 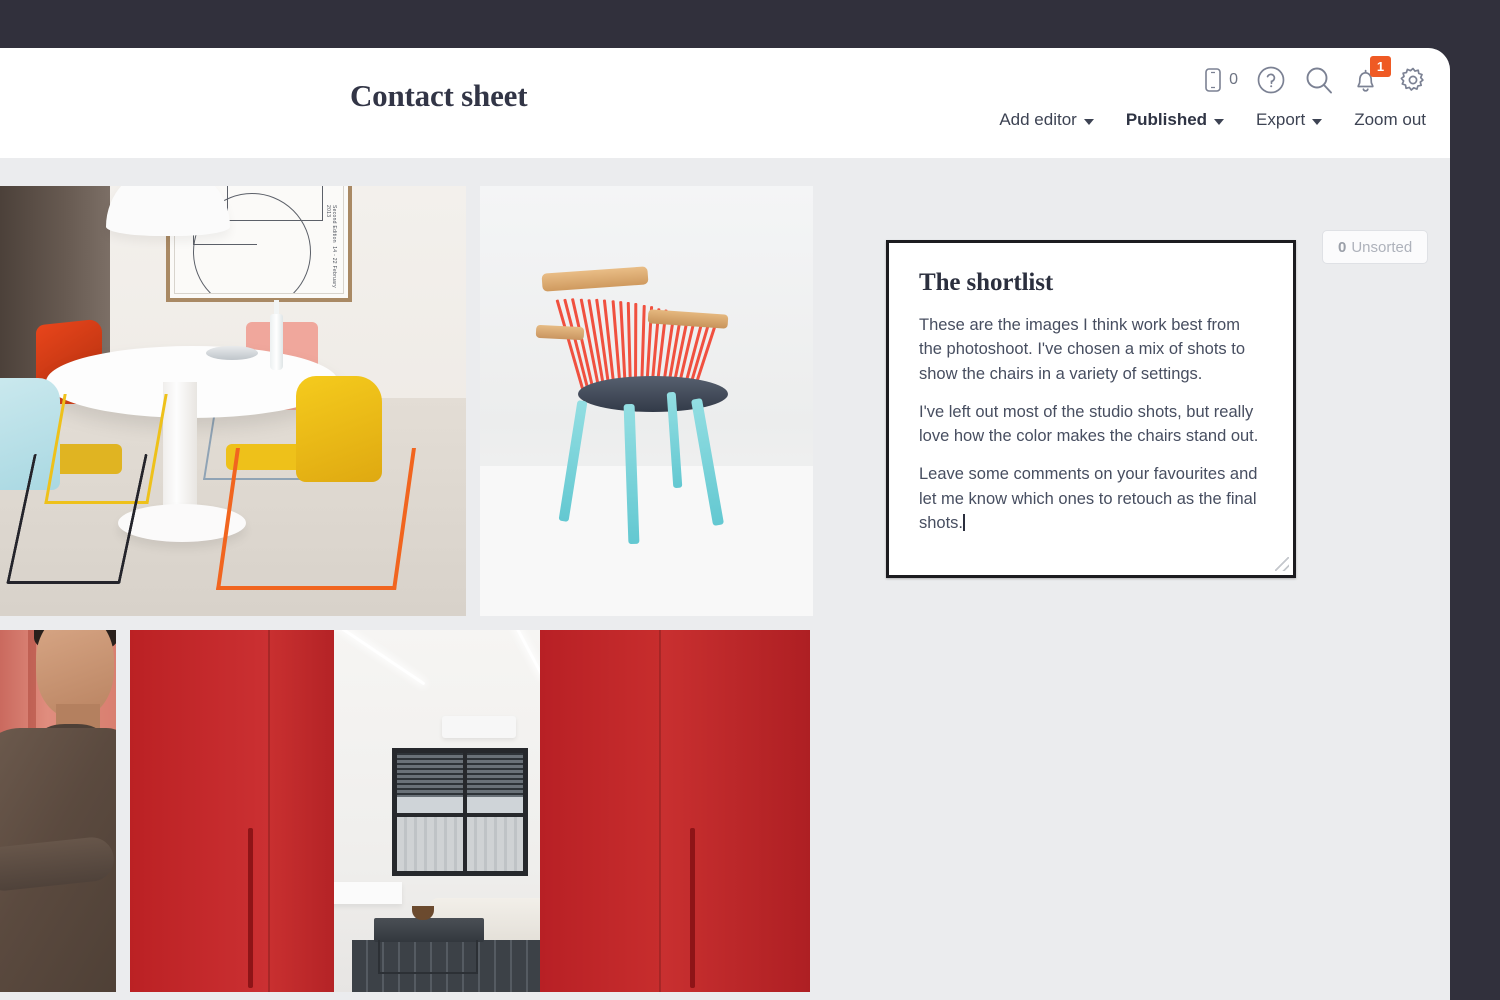 I want to click on zoom-out-label: Zoom out, so click(x=1390, y=119).